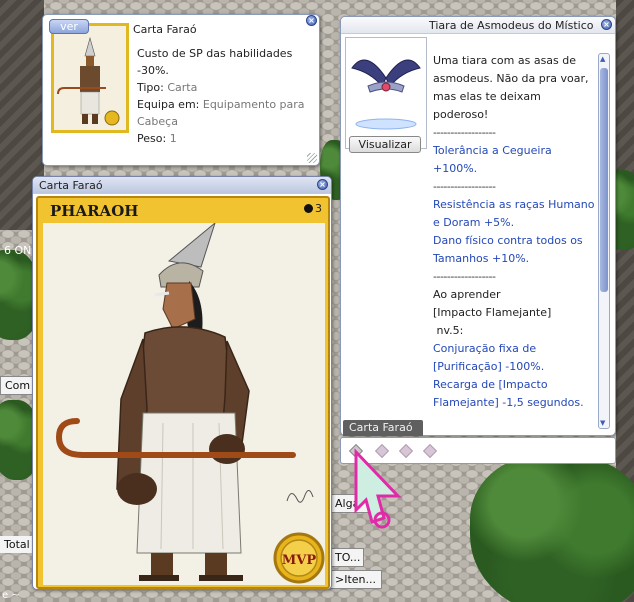 This screenshot has width=634, height=602. What do you see at coordinates (492, 159) in the screenshot?
I see `blind-resist-text: Tolerância a Cegueira +100%.` at bounding box center [492, 159].